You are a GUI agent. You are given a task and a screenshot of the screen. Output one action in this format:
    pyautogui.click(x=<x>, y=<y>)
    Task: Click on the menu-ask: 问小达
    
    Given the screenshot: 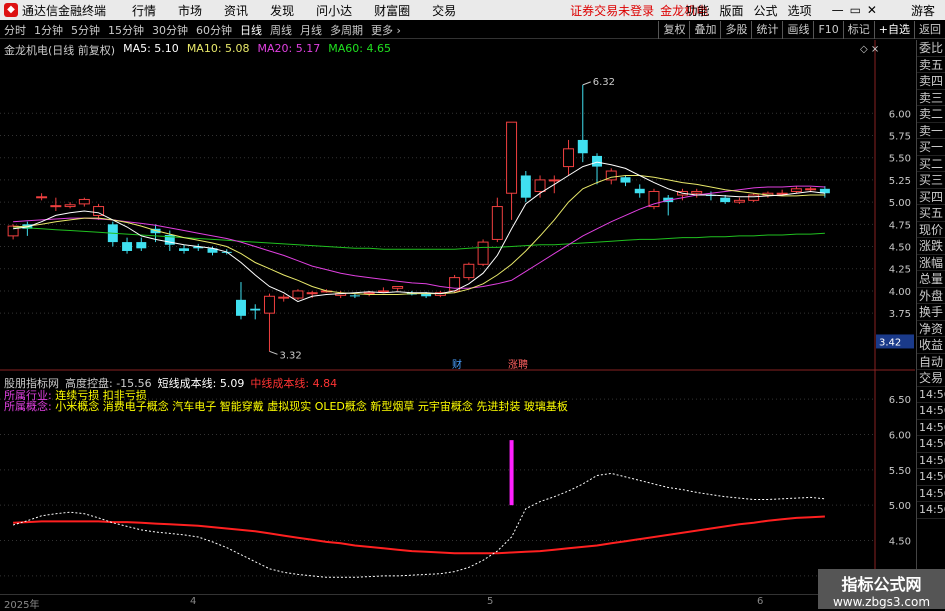 What is the action you would take?
    pyautogui.click(x=334, y=10)
    